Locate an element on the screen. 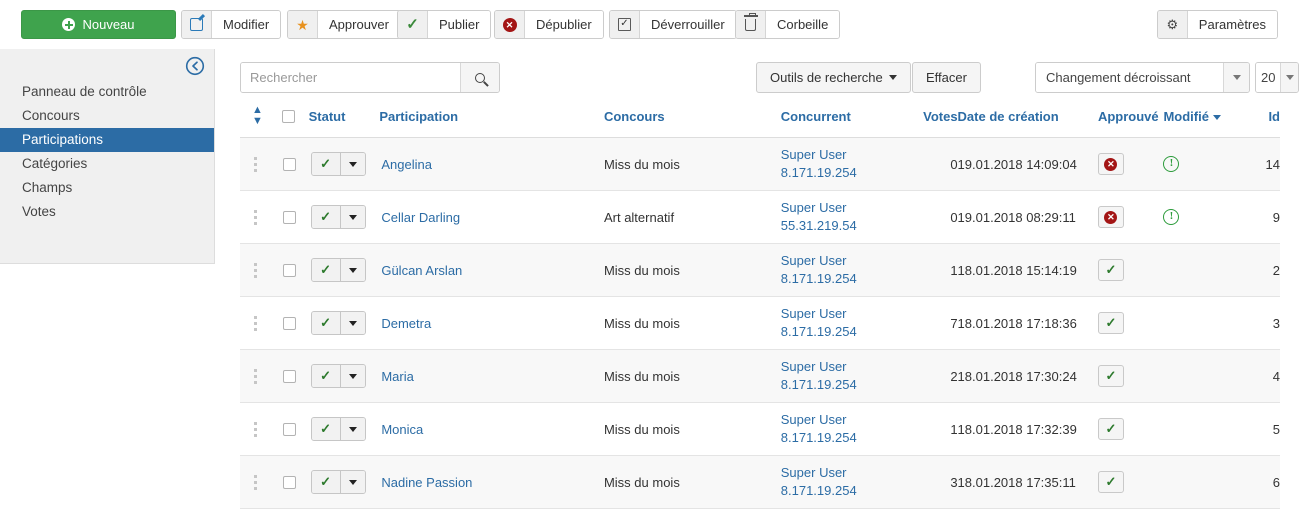 This screenshot has width=1299, height=519. competitor-ip-link: 55.31.219.54 is located at coordinates (840, 226).